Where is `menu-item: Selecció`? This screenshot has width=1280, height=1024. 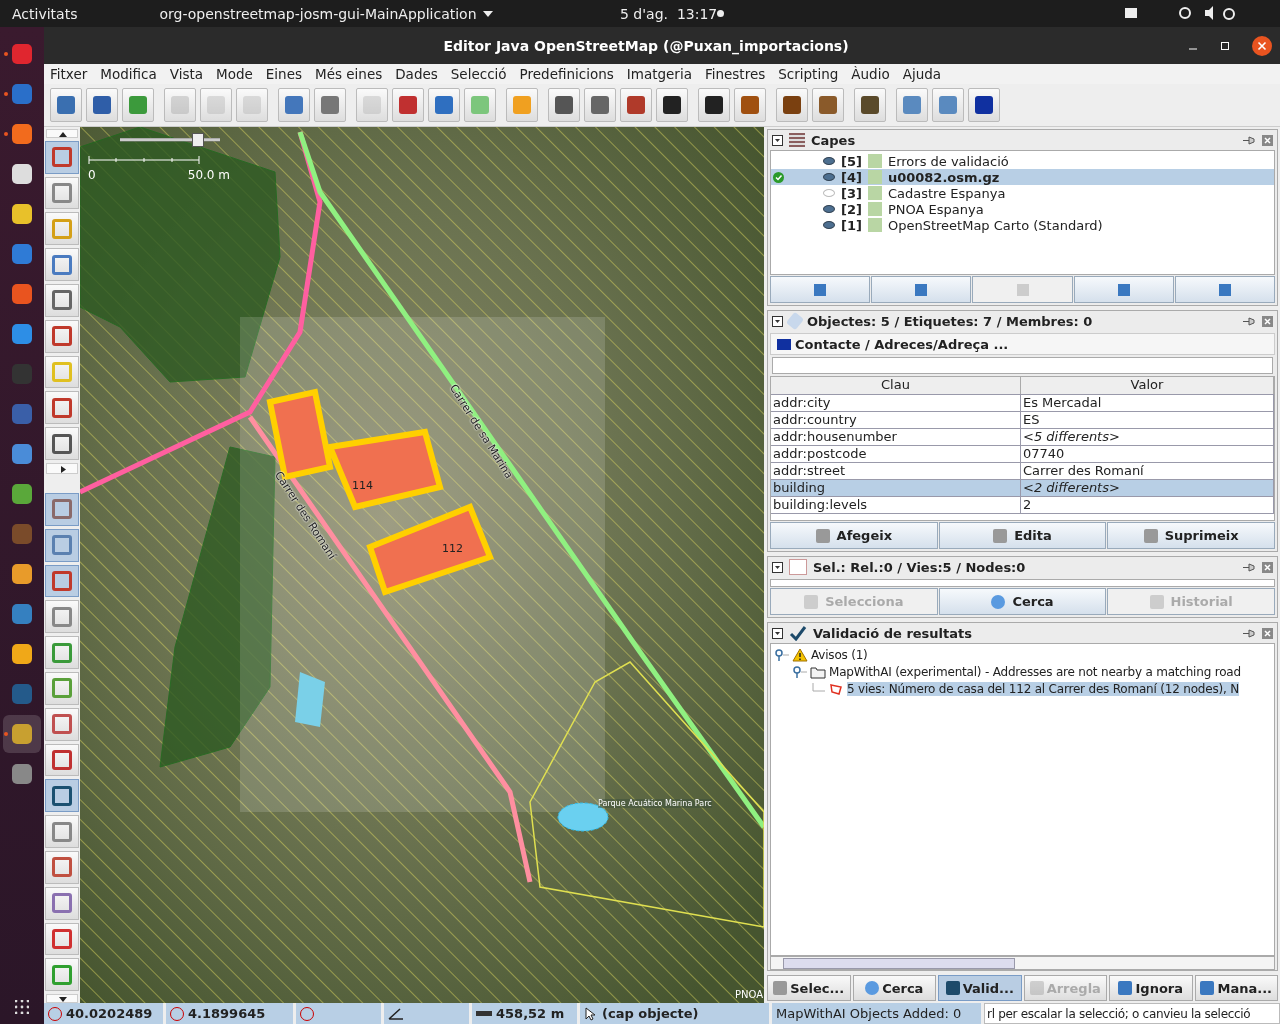 menu-item: Selecció is located at coordinates (478, 74).